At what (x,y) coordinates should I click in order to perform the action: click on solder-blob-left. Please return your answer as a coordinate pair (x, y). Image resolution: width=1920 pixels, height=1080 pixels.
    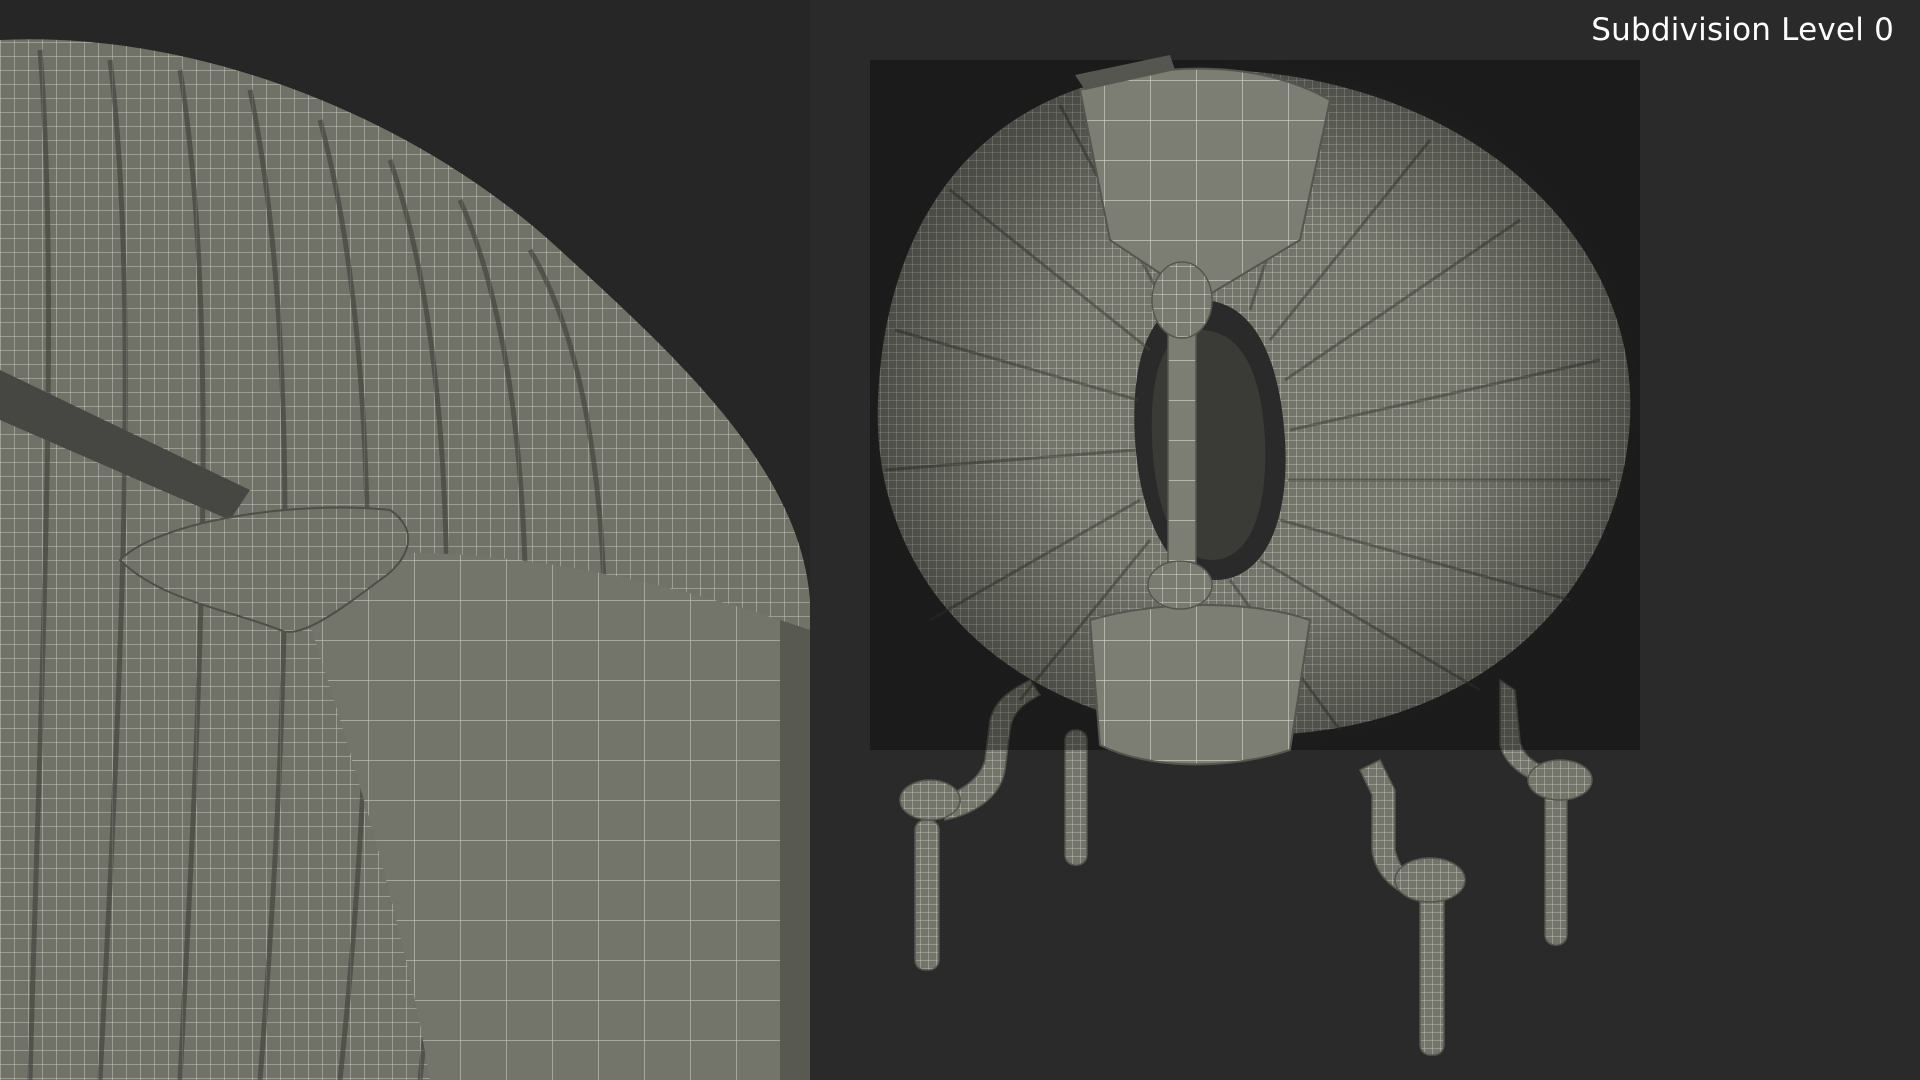
    Looking at the image, I should click on (930, 800).